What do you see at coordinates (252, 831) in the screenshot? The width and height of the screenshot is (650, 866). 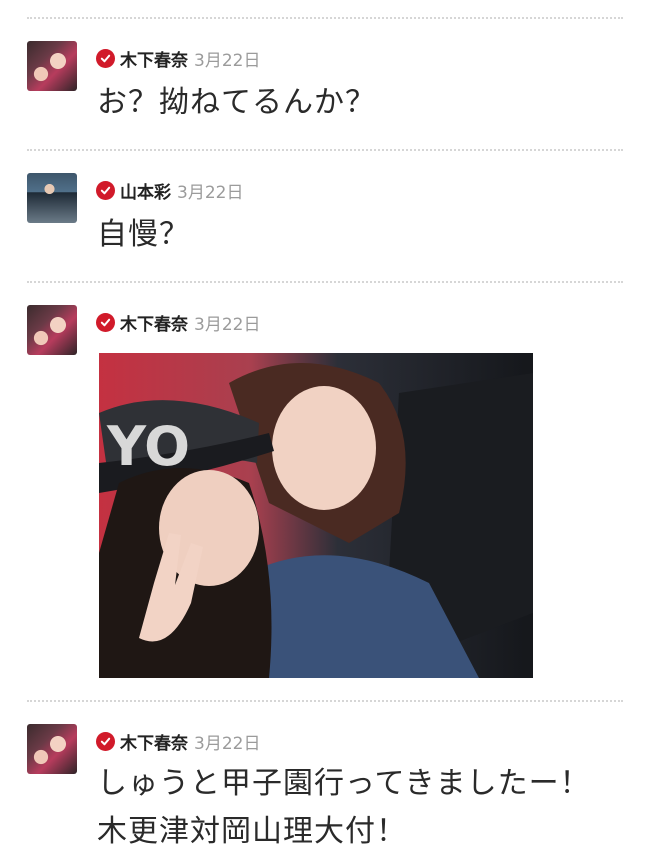 I see `post-text-line: 木更津対岡山理大付！` at bounding box center [252, 831].